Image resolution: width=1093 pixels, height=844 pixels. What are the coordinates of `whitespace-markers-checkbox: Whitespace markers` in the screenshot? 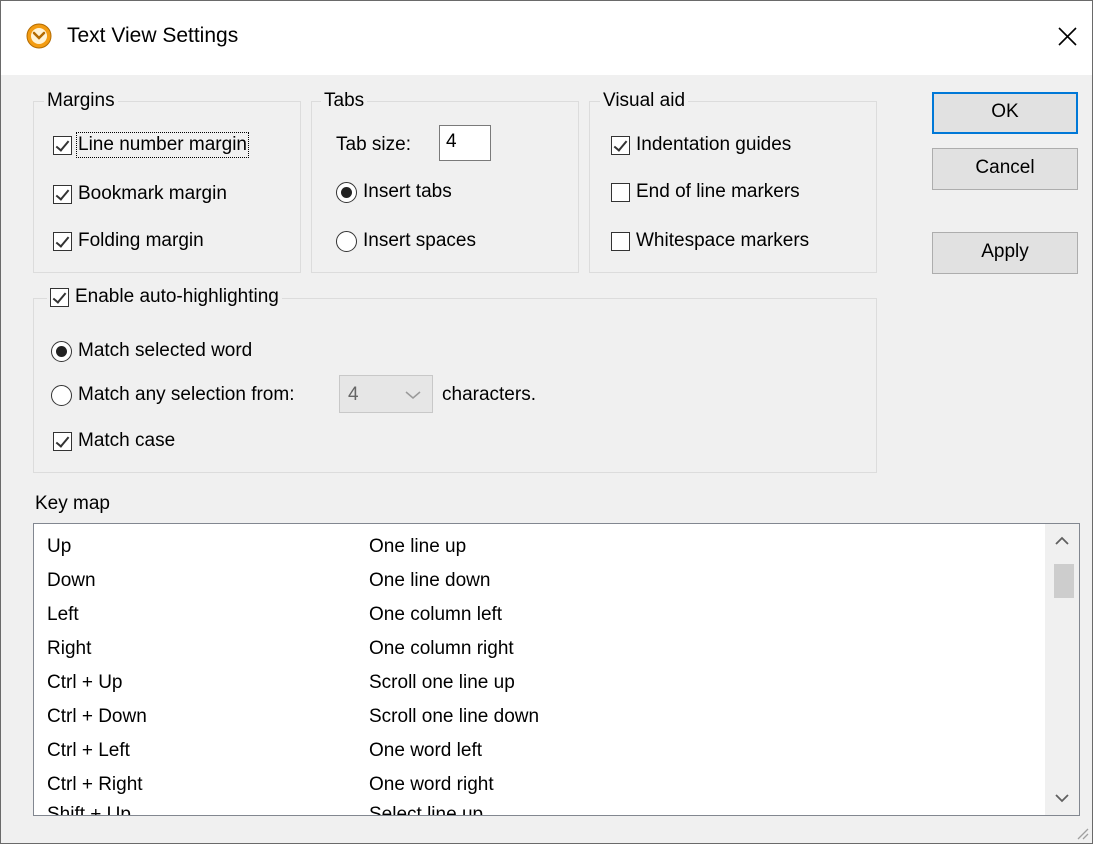 It's located at (710, 241).